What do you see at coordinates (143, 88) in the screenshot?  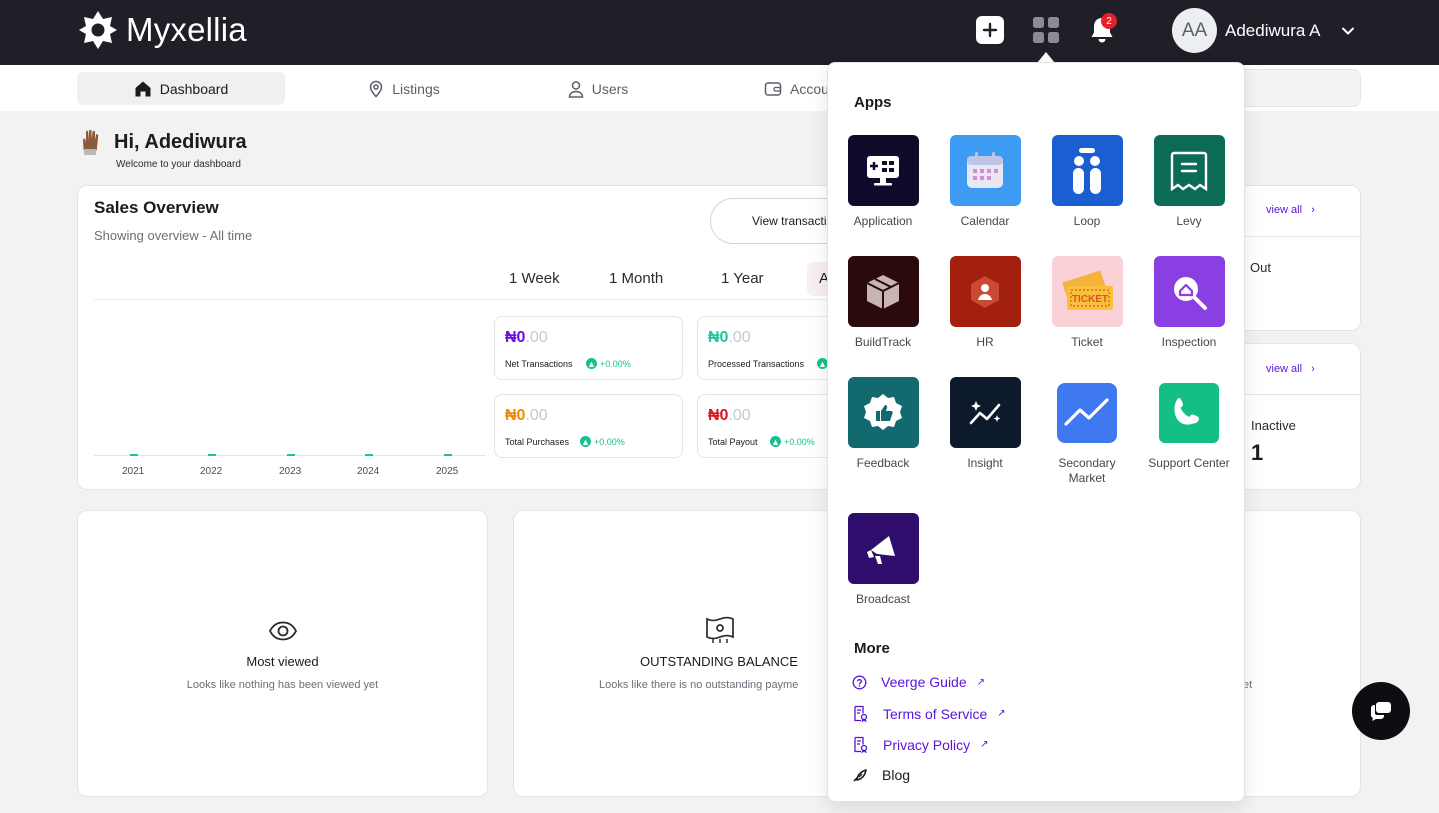 I see `home-icon` at bounding box center [143, 88].